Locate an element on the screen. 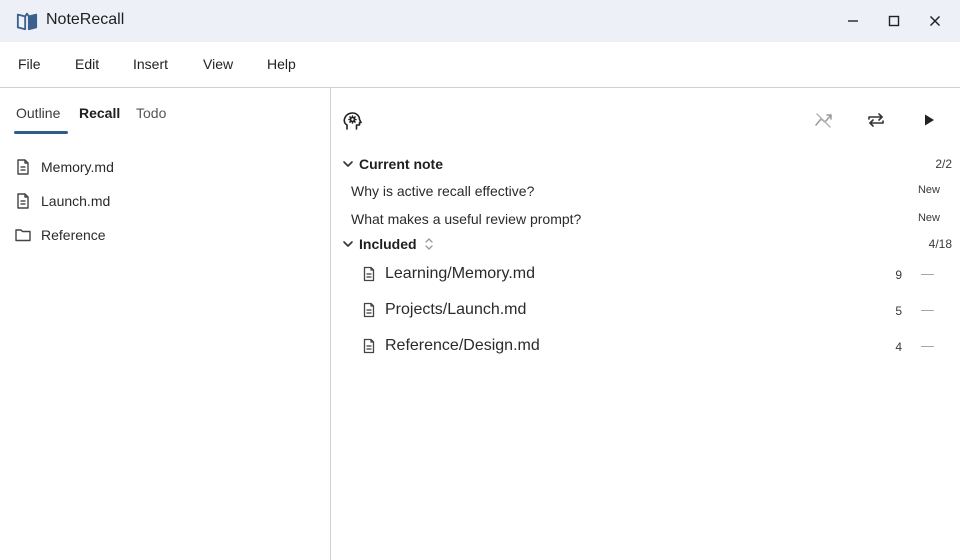  sidebar-item-label: Reference is located at coordinates (73, 235).